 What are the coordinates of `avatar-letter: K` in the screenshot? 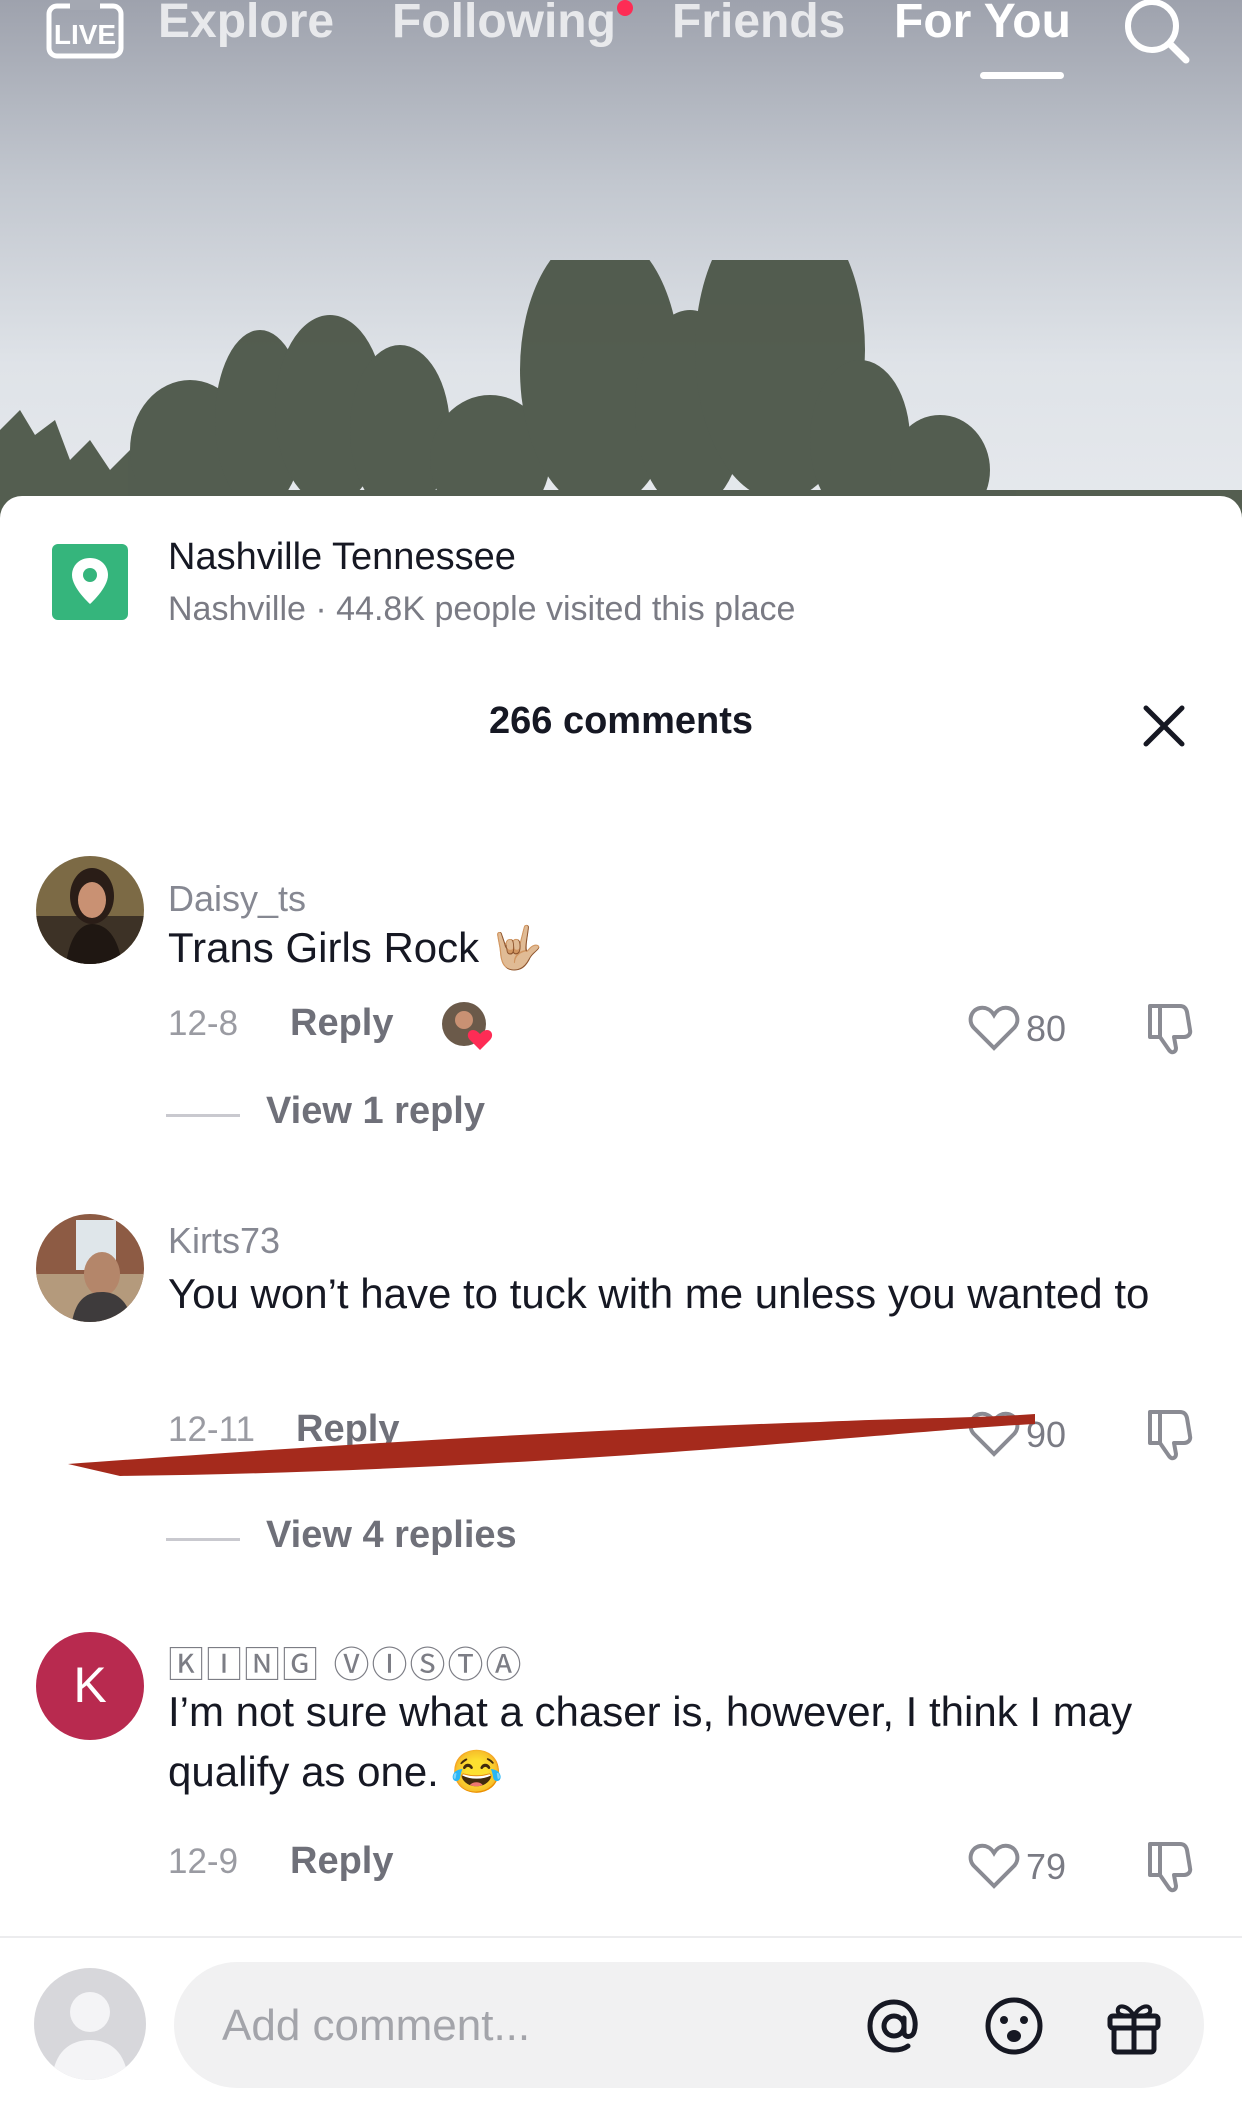 It's located at (90, 1685).